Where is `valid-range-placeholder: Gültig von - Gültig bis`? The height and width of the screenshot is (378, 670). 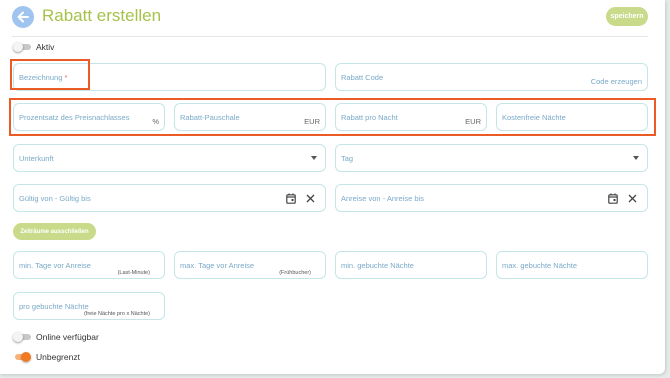 valid-range-placeholder: Gültig von - Gültig bis is located at coordinates (55, 198).